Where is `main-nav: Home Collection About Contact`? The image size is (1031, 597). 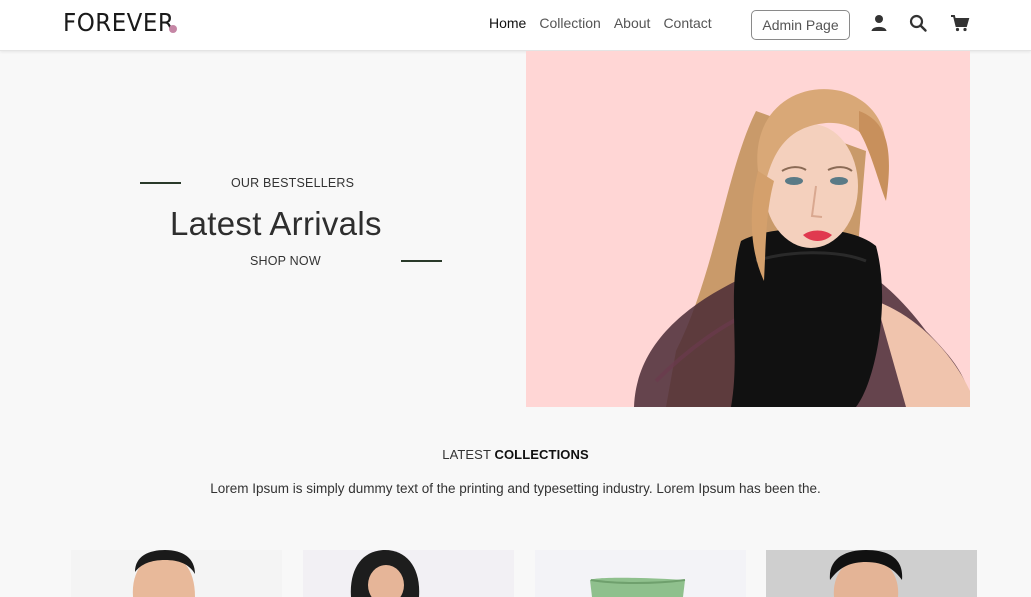
main-nav: Home Collection About Contact is located at coordinates (607, 23).